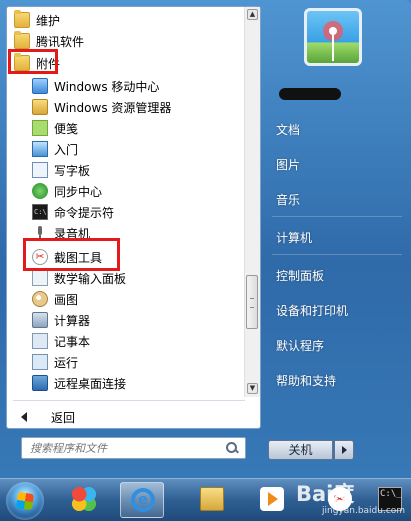  I want to click on program-label: 截图工具, so click(78, 257).